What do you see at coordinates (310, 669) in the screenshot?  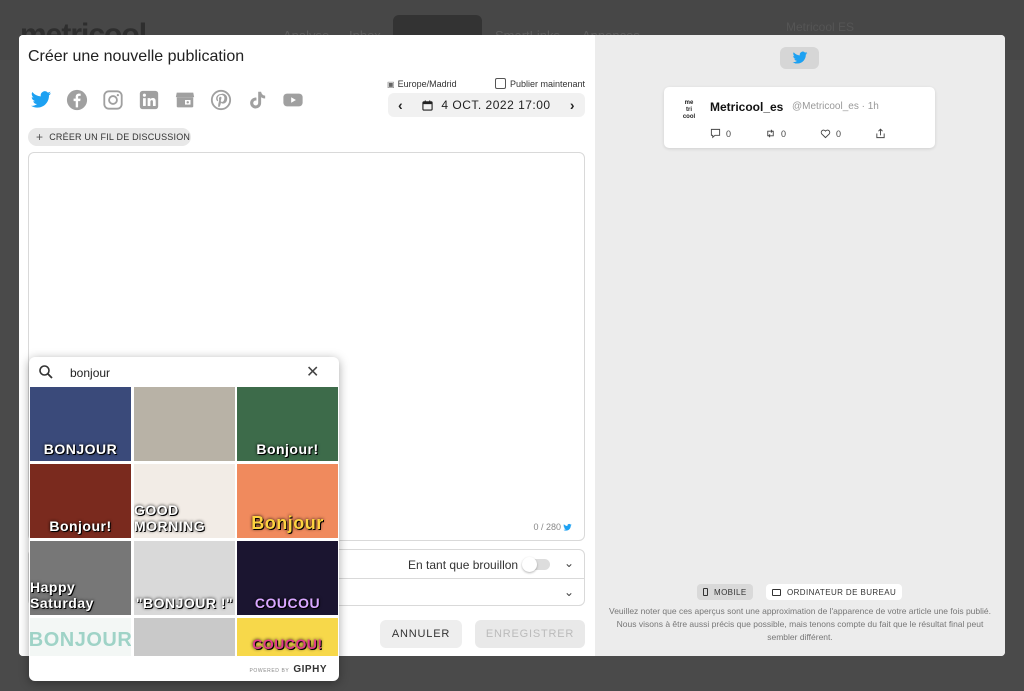 I see `giphy-logo: GIPHY` at bounding box center [310, 669].